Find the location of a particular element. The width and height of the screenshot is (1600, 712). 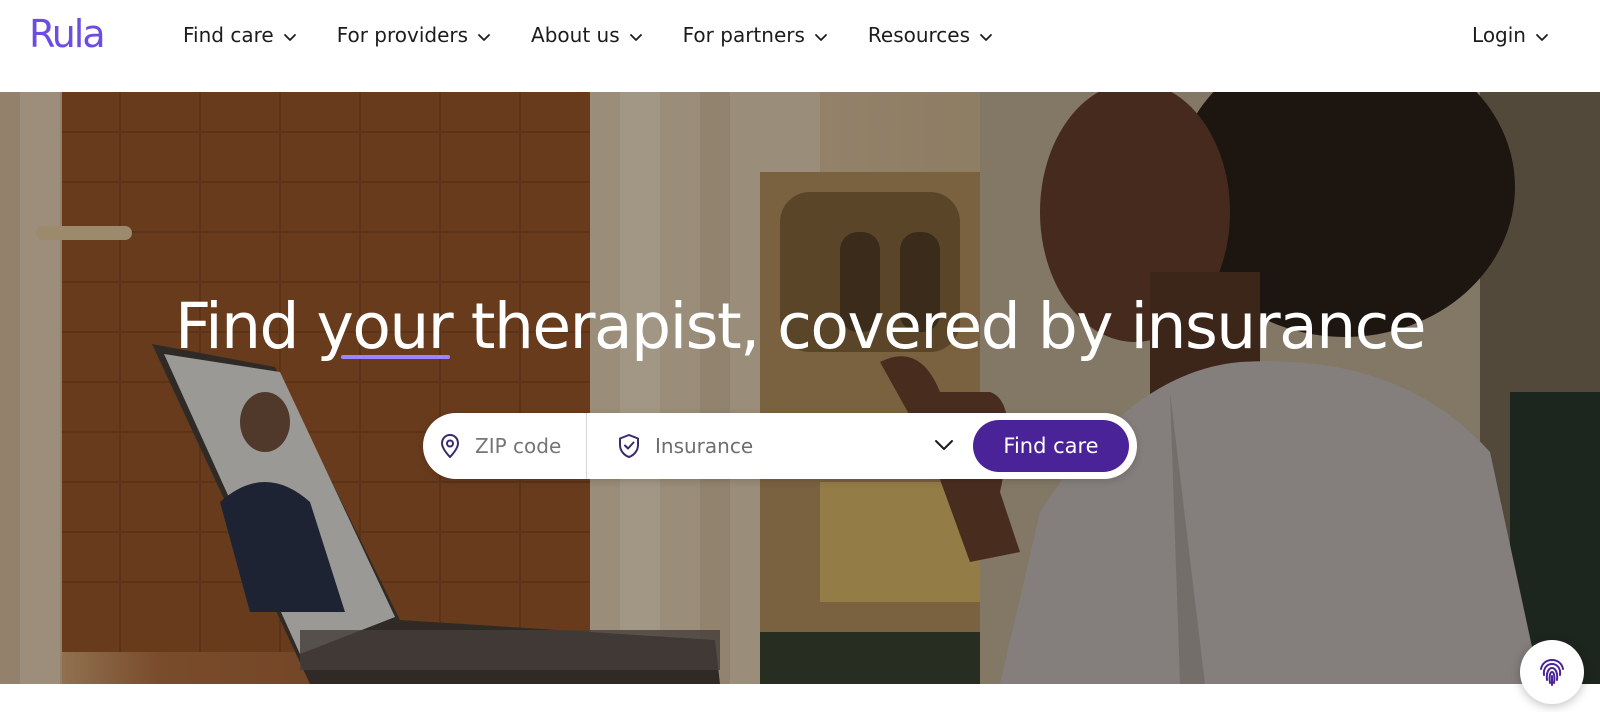

care-search-bar: Insurance Find care is located at coordinates (780, 446).